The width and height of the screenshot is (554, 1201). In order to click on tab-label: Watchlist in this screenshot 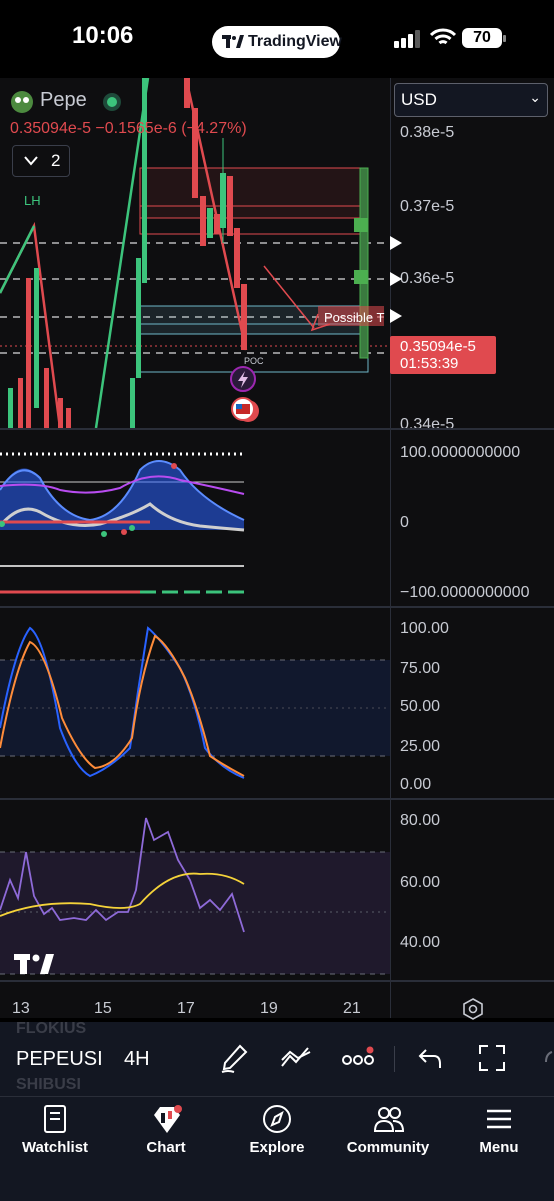, I will do `click(55, 1147)`.